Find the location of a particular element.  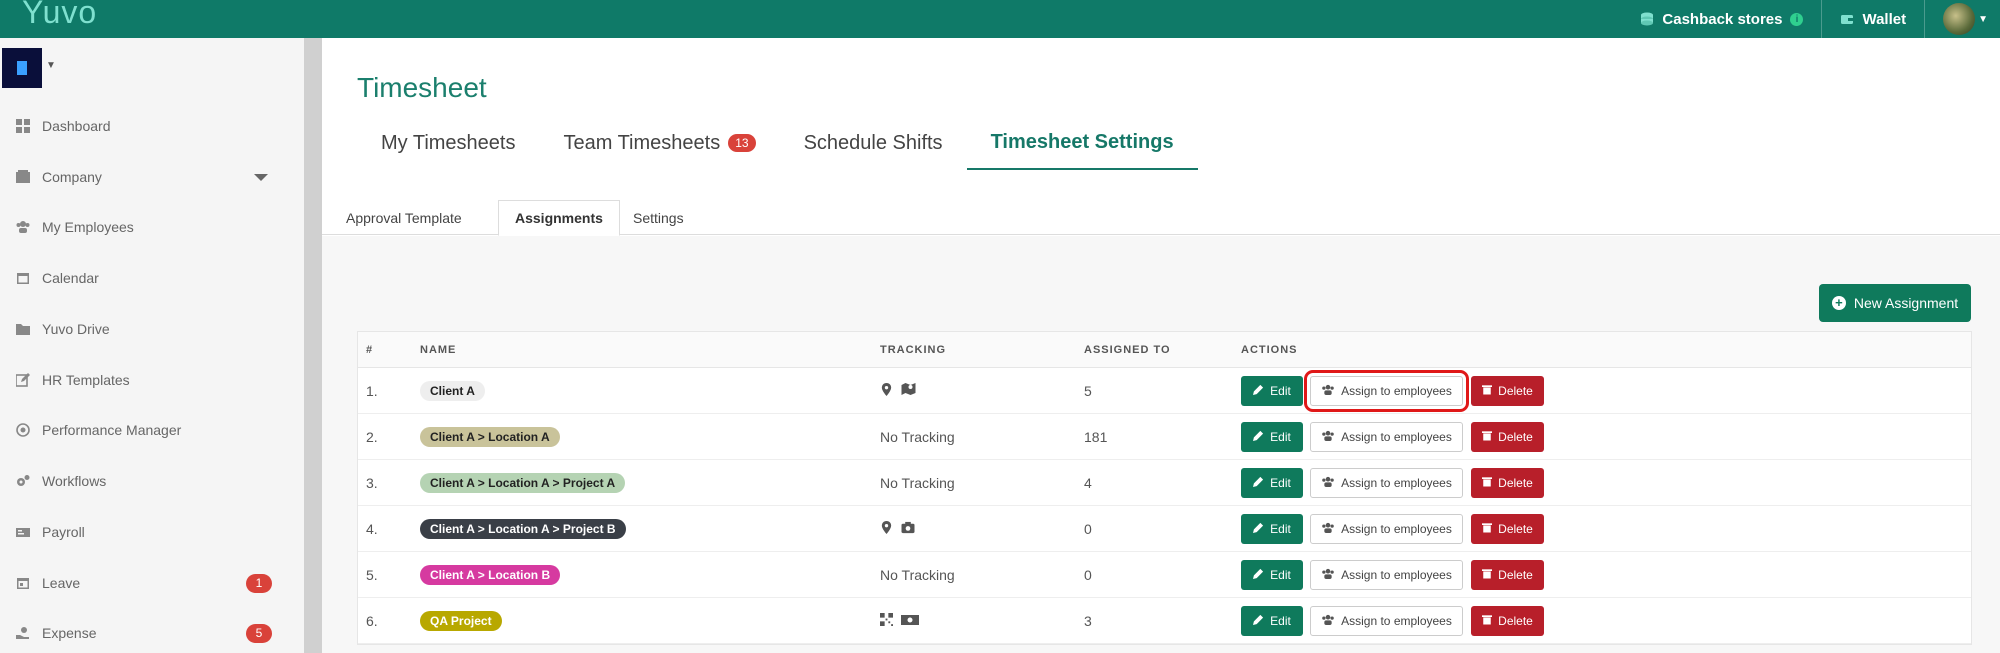

subtab-approval-template: Approval Template is located at coordinates (404, 218).